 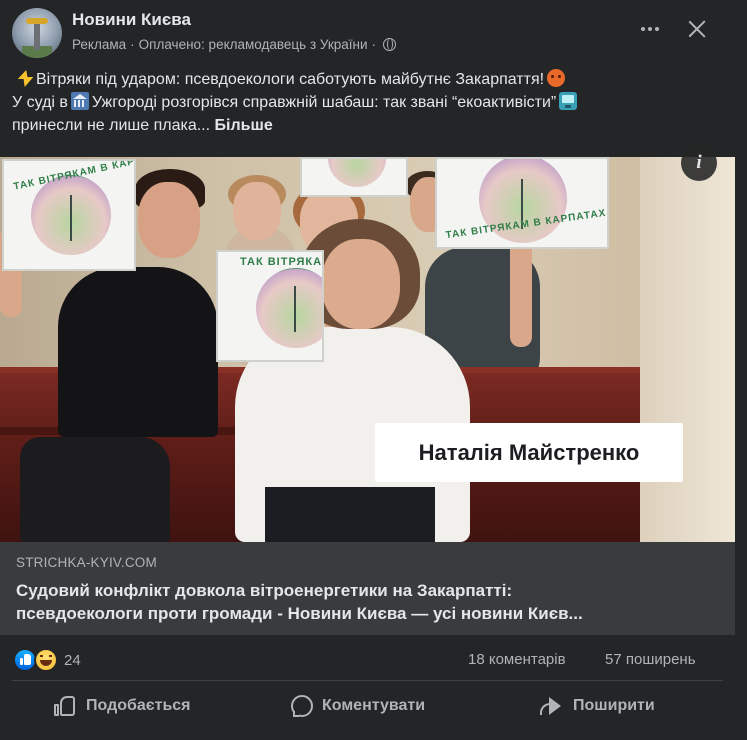 What do you see at coordinates (556, 78) in the screenshot?
I see `angry-face-icon` at bounding box center [556, 78].